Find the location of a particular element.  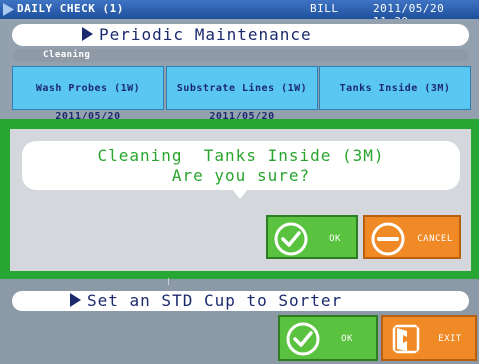

user-name: BILL is located at coordinates (324, 8).